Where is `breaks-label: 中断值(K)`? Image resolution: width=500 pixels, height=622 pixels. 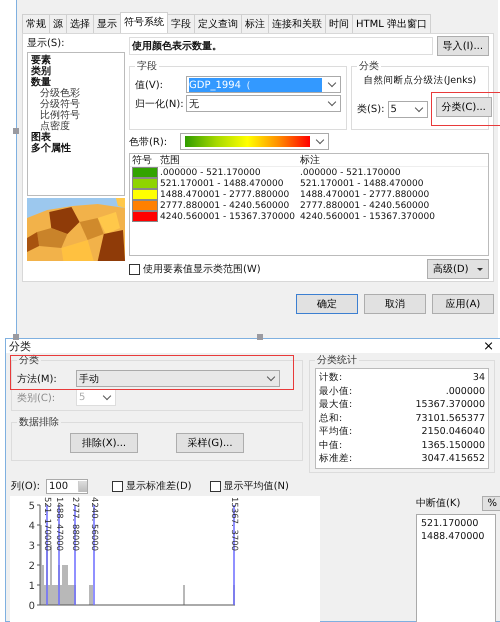
breaks-label: 中断值(K) is located at coordinates (438, 503).